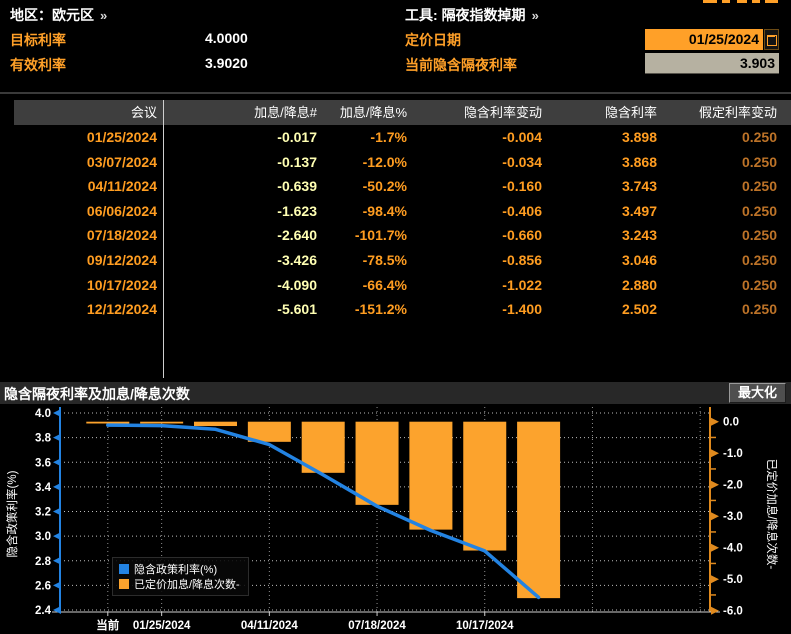 The height and width of the screenshot is (634, 791). What do you see at coordinates (639, 309) in the screenshot?
I see `table-cell: 2.502` at bounding box center [639, 309].